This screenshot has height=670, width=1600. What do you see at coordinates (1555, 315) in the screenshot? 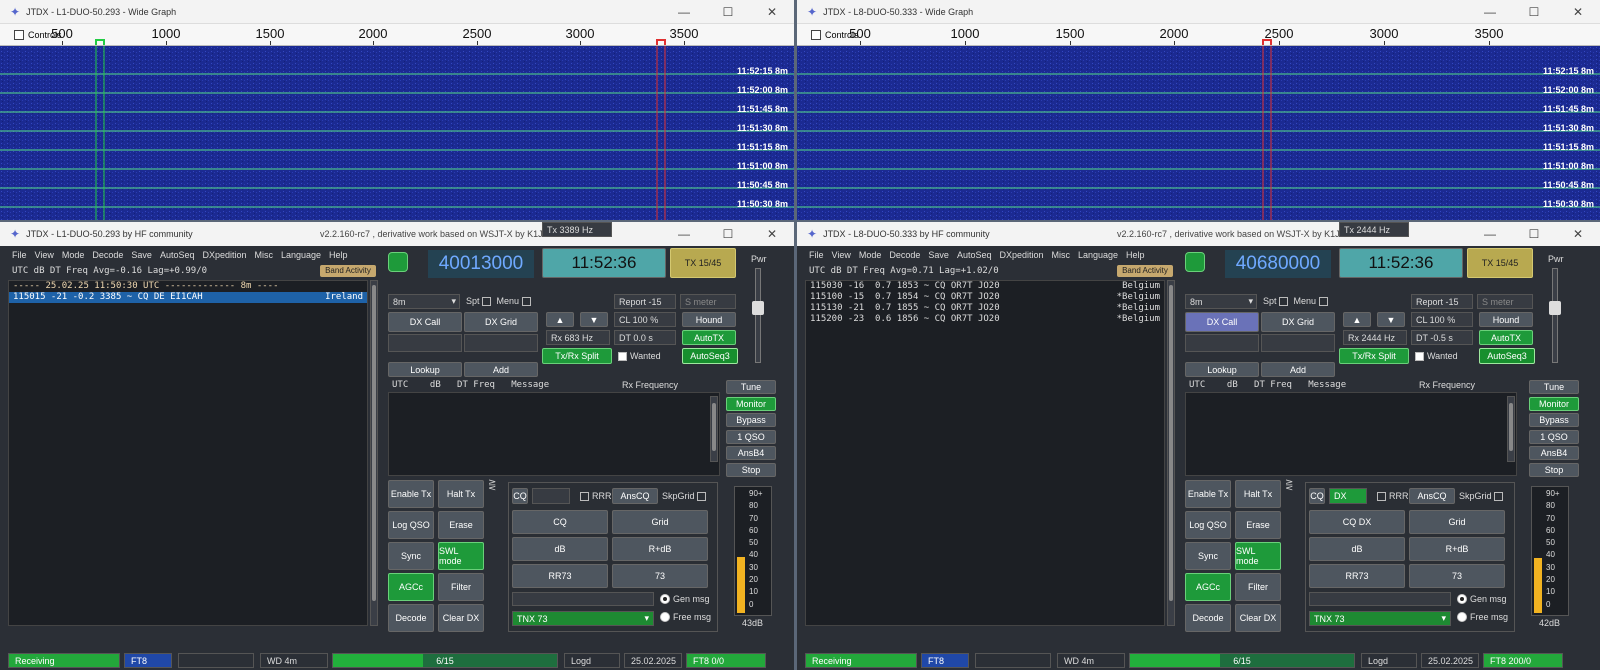
I see `power-slider` at bounding box center [1555, 315].